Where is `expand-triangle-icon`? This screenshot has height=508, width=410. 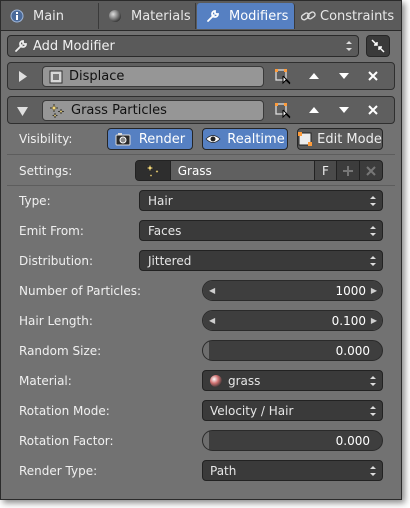
expand-triangle-icon is located at coordinates (23, 76).